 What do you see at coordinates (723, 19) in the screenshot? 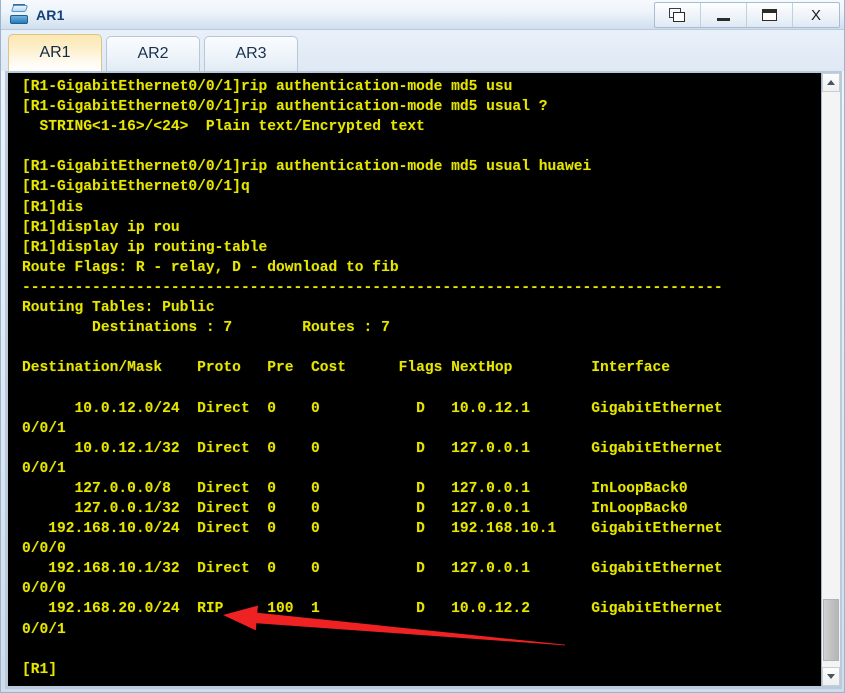
I see `minimize-icon` at bounding box center [723, 19].